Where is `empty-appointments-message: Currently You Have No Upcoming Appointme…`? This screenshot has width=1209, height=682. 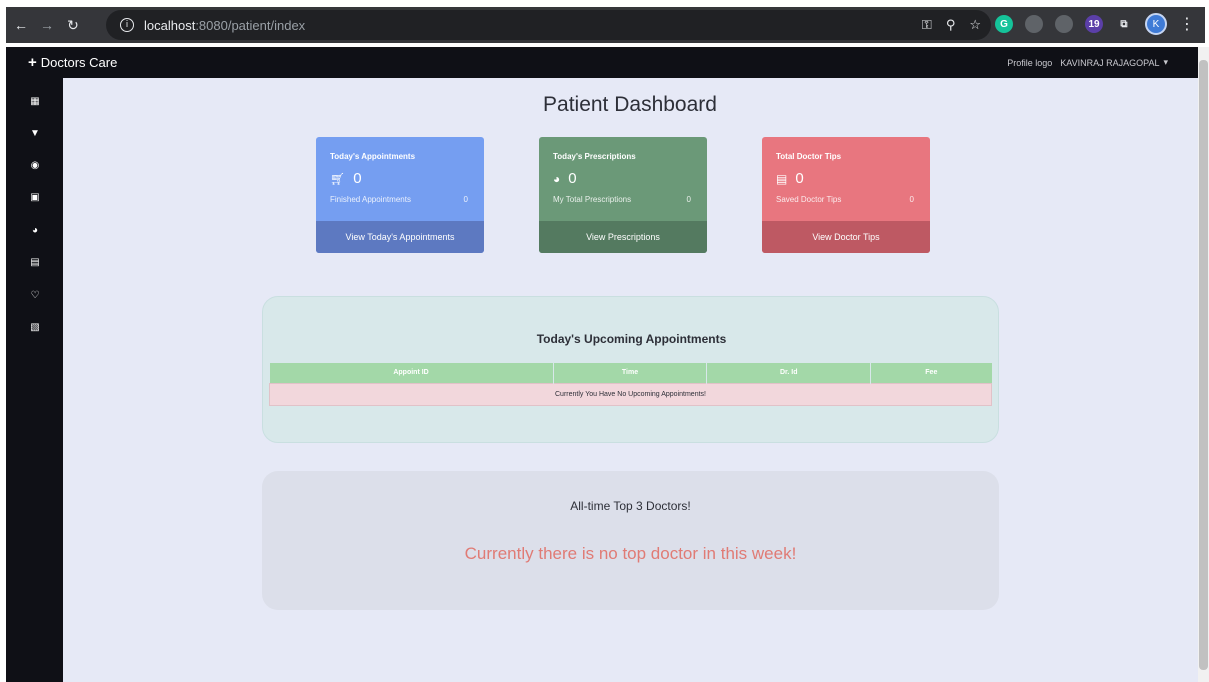 empty-appointments-message: Currently You Have No Upcoming Appointme… is located at coordinates (630, 394).